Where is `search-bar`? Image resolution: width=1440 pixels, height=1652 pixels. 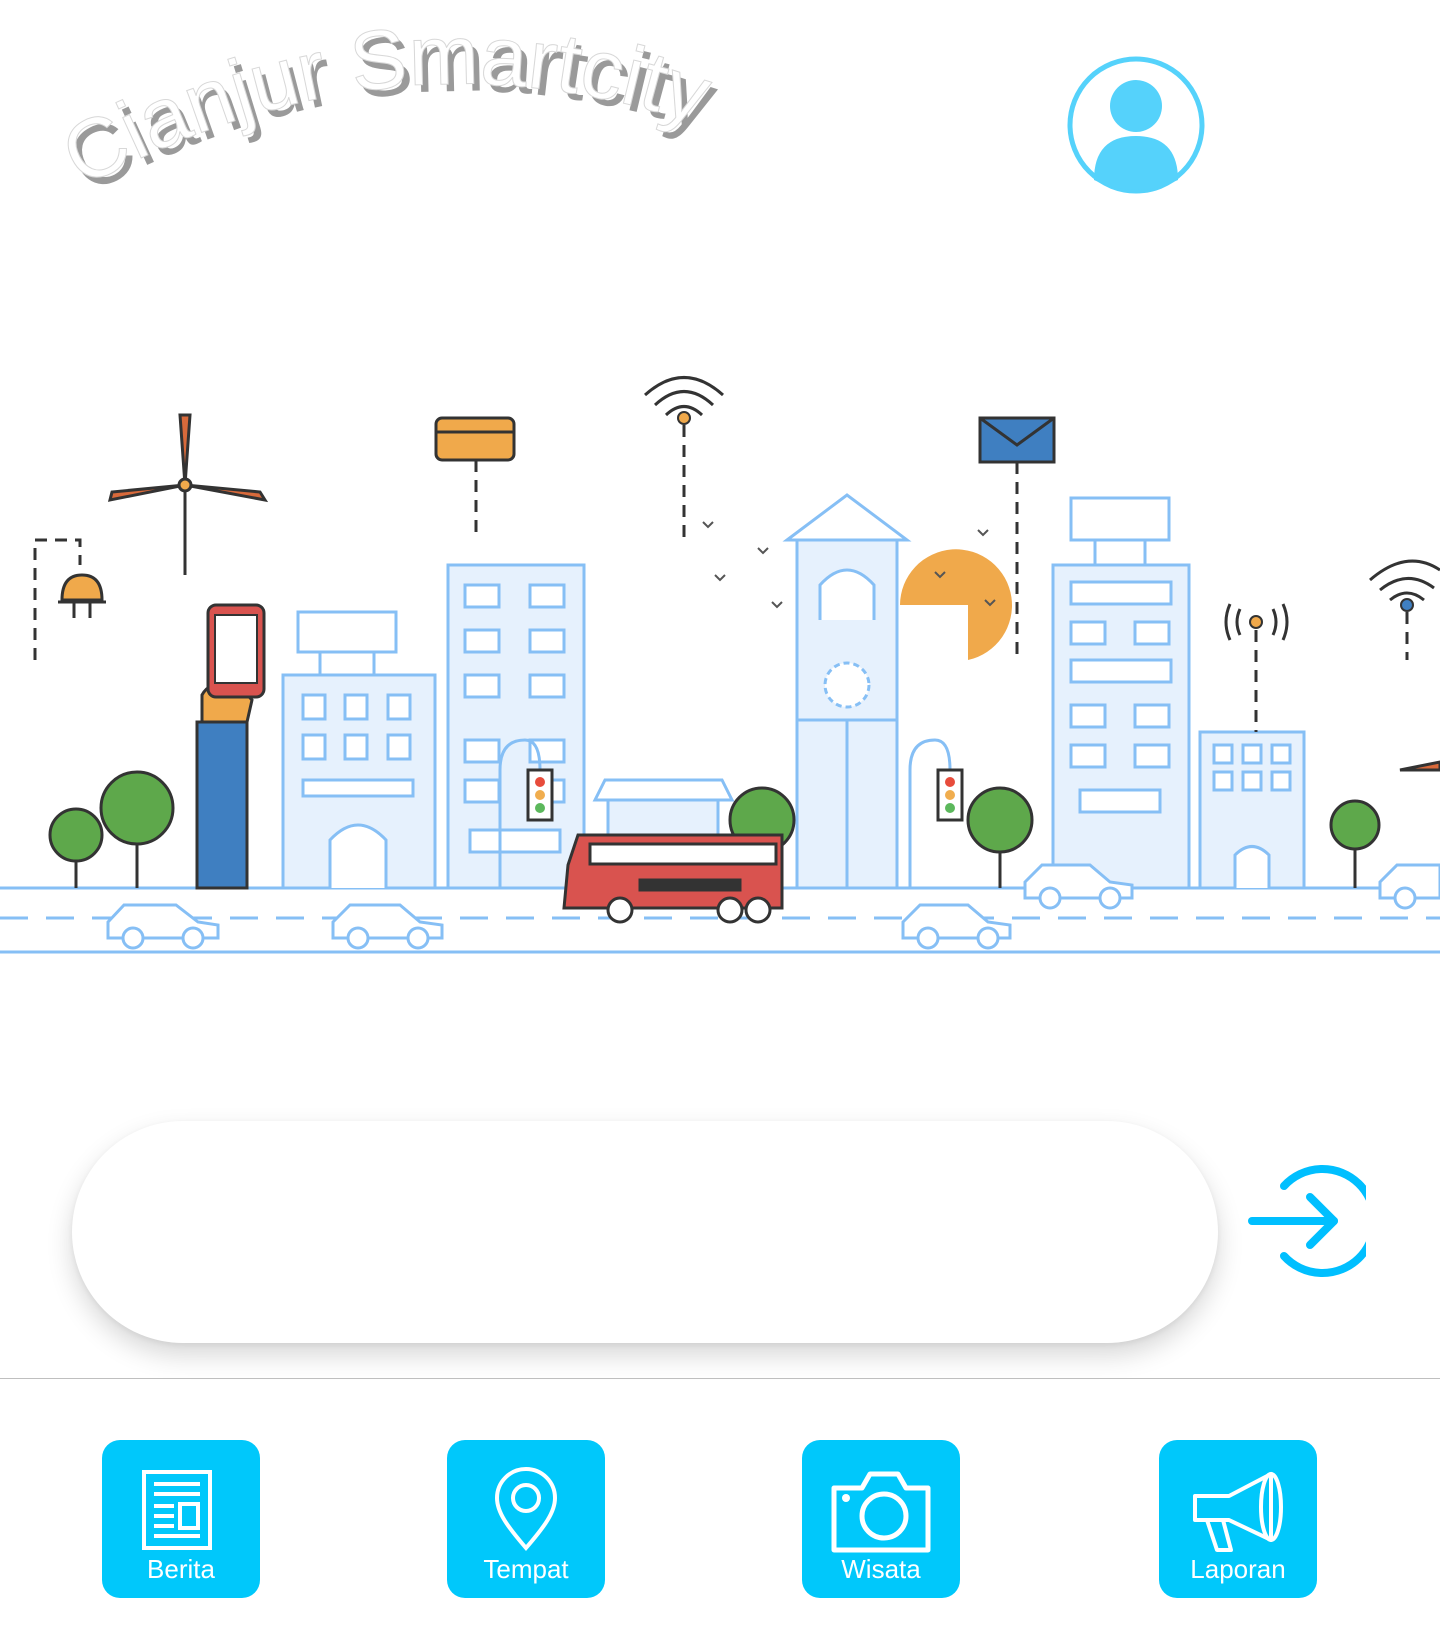
search-bar is located at coordinates (645, 1232).